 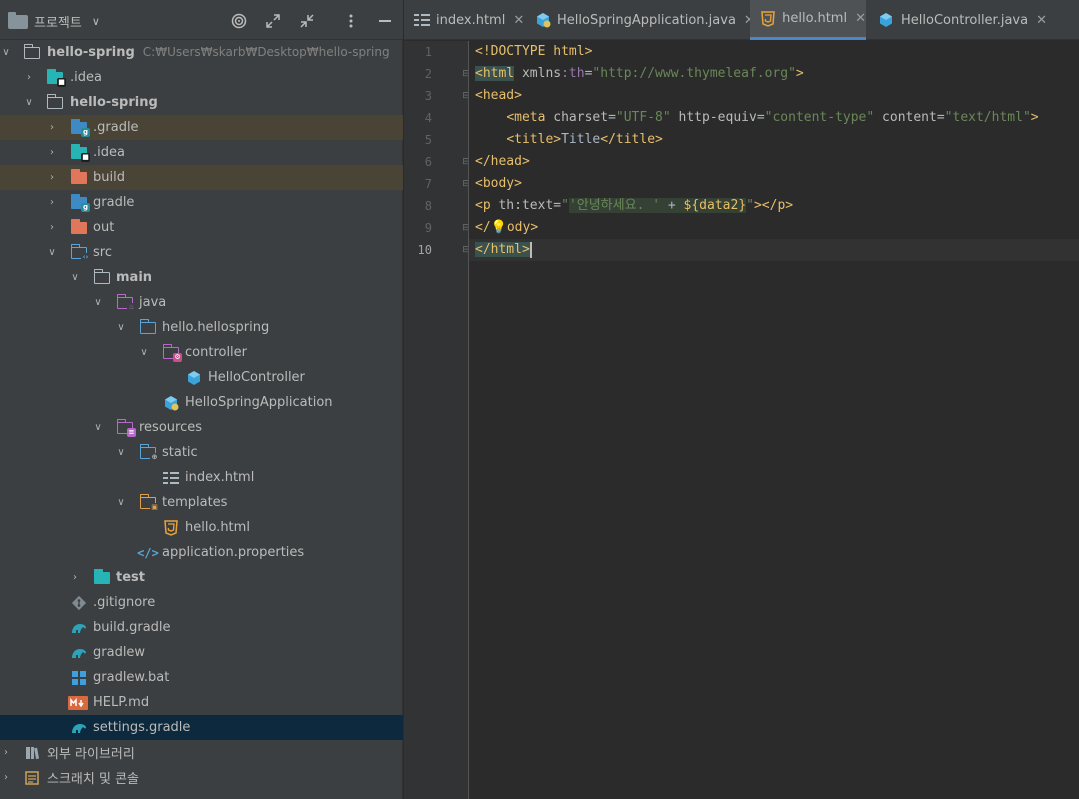 I want to click on tree-item-label: out, so click(x=104, y=227).